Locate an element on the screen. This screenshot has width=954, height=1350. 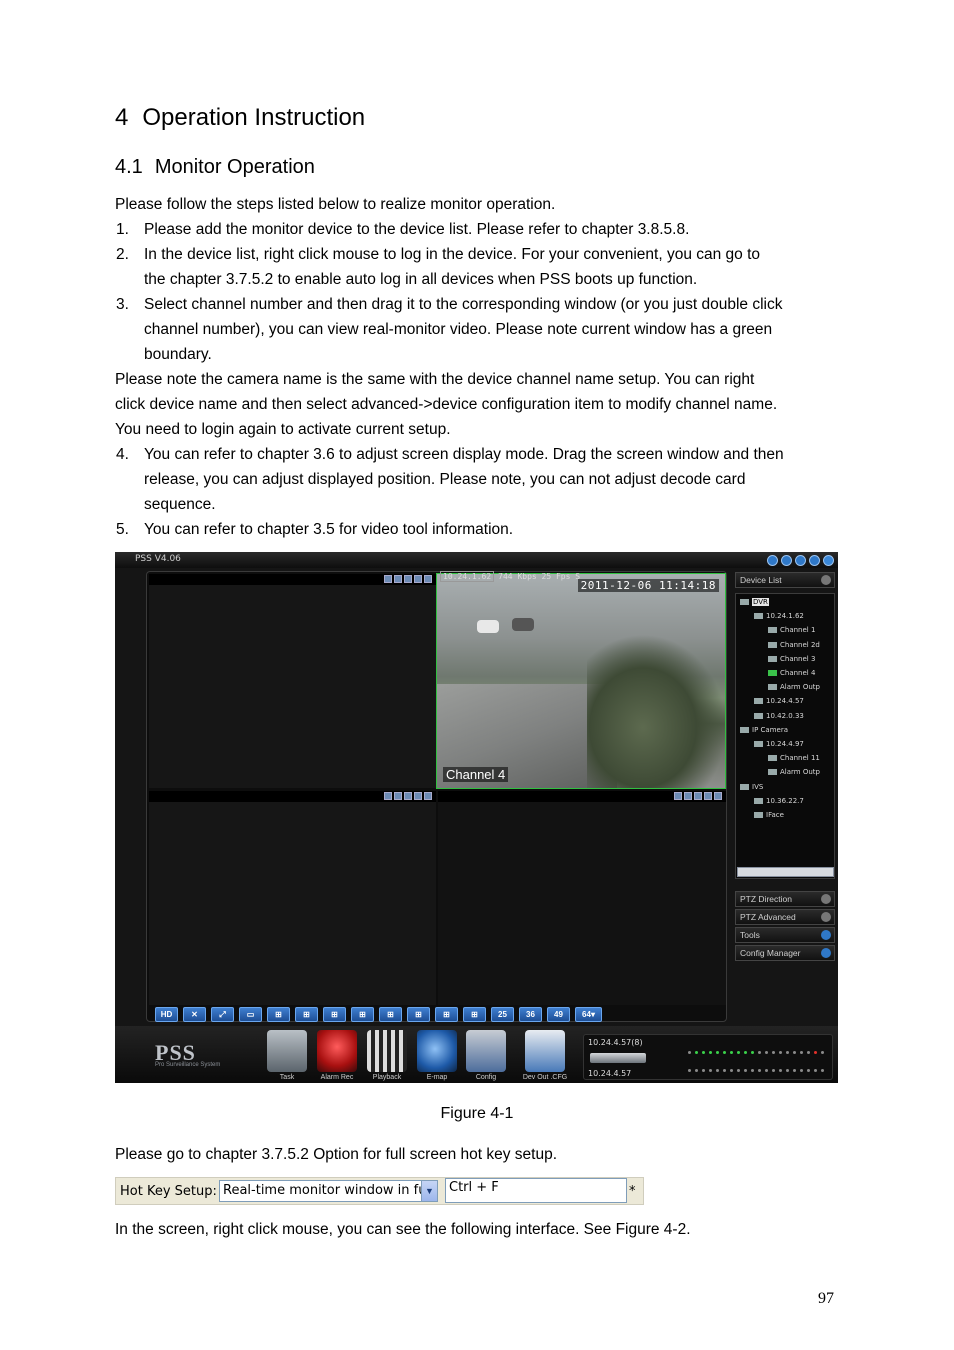
tree-node: Channel 3 is located at coordinates (791, 659).